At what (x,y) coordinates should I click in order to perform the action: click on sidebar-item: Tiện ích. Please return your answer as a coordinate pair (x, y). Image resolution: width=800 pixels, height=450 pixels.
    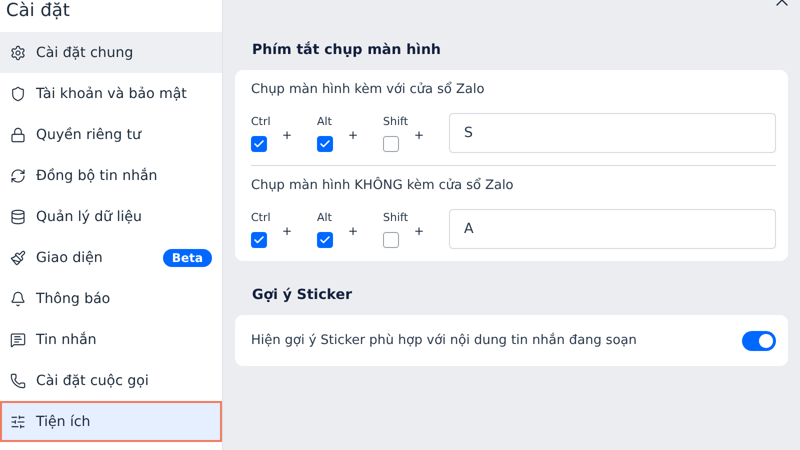
    Looking at the image, I should click on (111, 421).